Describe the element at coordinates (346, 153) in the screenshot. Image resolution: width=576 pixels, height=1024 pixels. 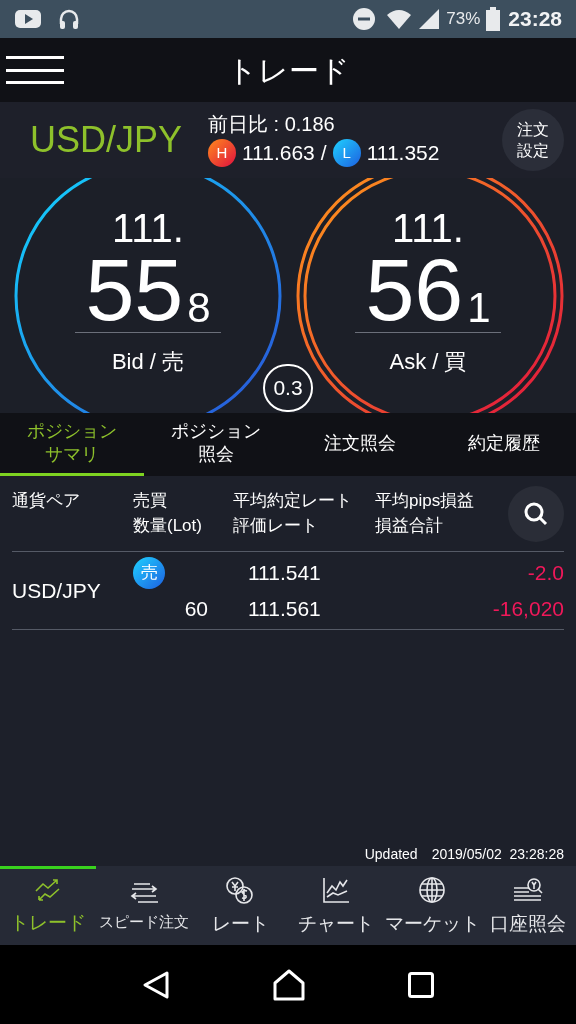
I see `low-badge: L` at that location.